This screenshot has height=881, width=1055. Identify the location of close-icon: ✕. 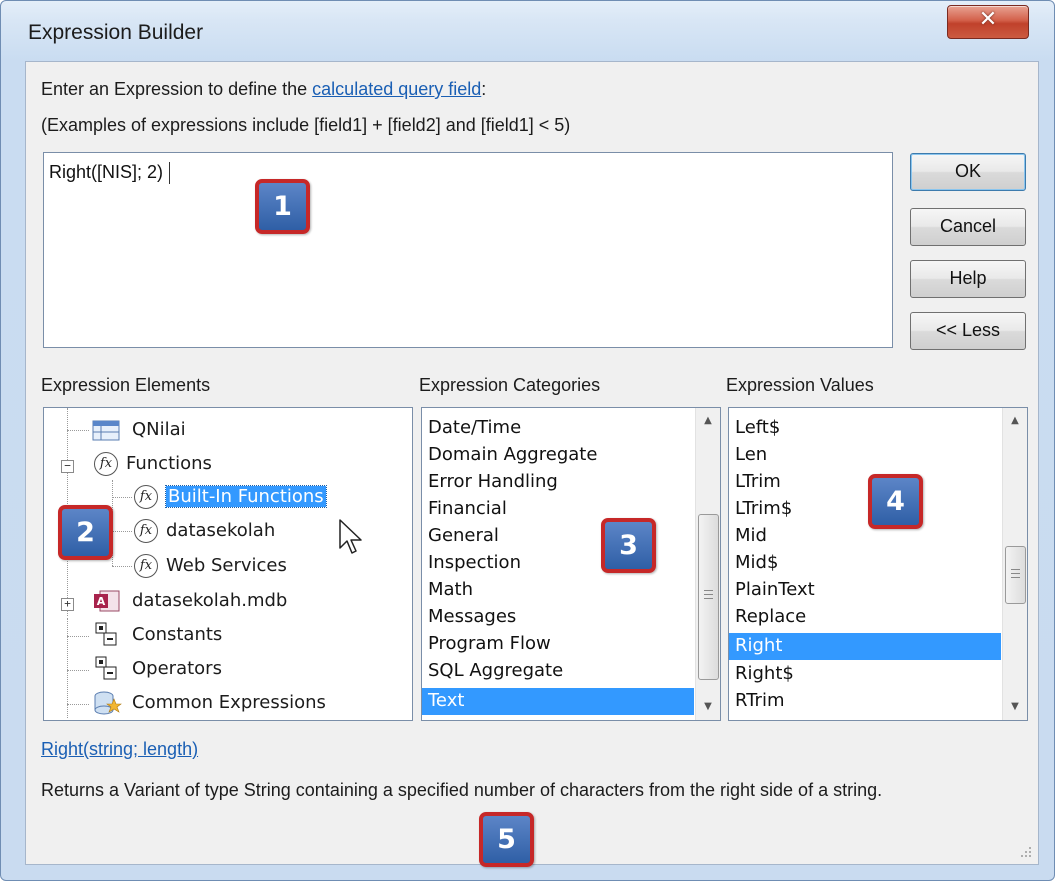
(988, 19).